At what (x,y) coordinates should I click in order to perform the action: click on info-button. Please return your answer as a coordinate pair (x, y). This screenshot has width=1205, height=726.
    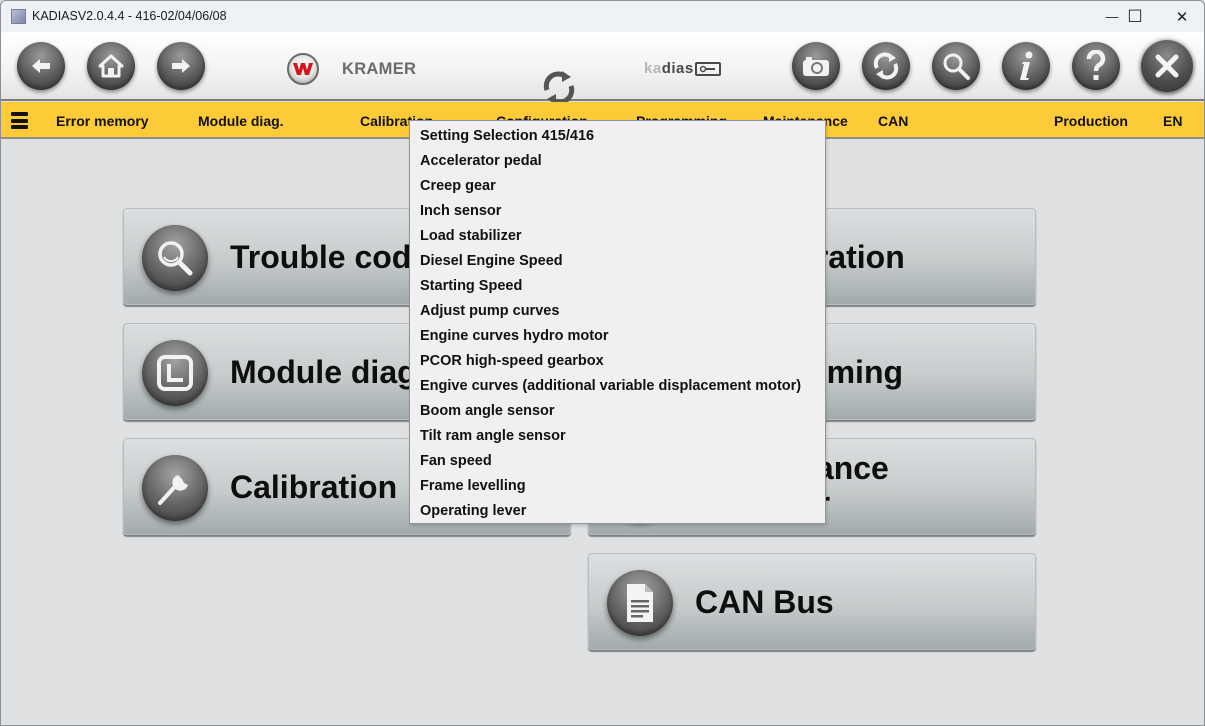
    Looking at the image, I should click on (1026, 66).